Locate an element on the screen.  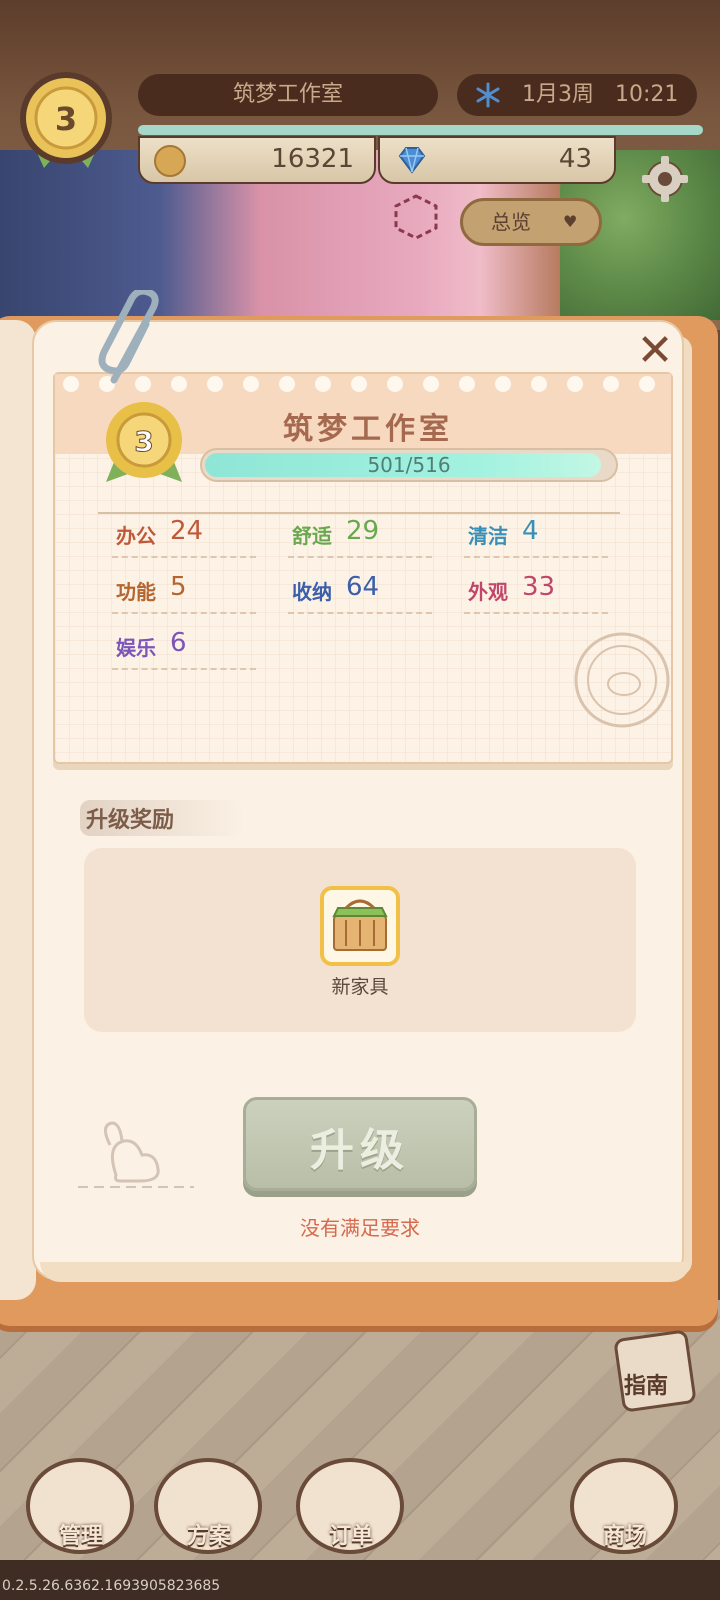
hud-level-number: 3 is located at coordinates (66, 119).